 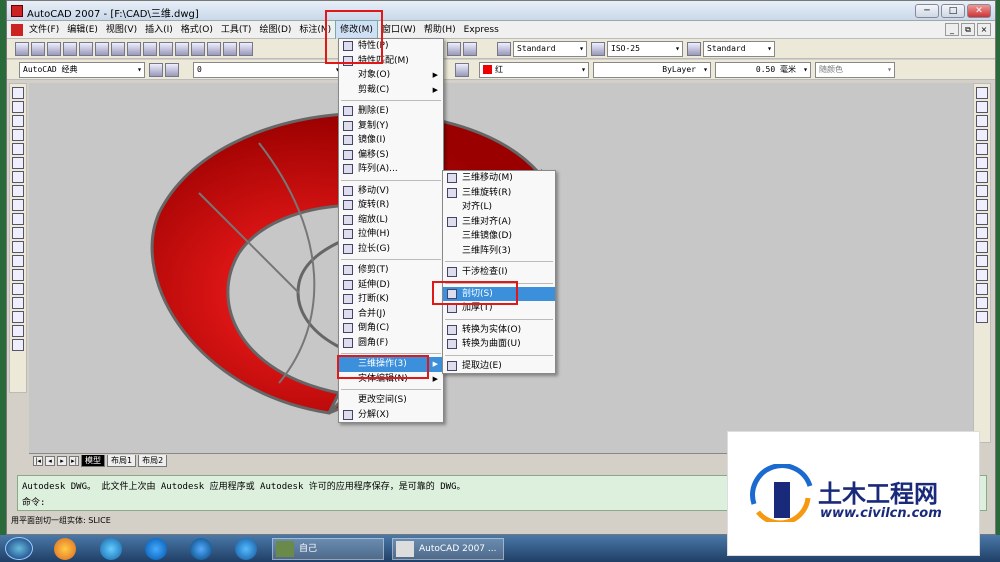 I want to click on paste-icon, so click(x=150, y=49).